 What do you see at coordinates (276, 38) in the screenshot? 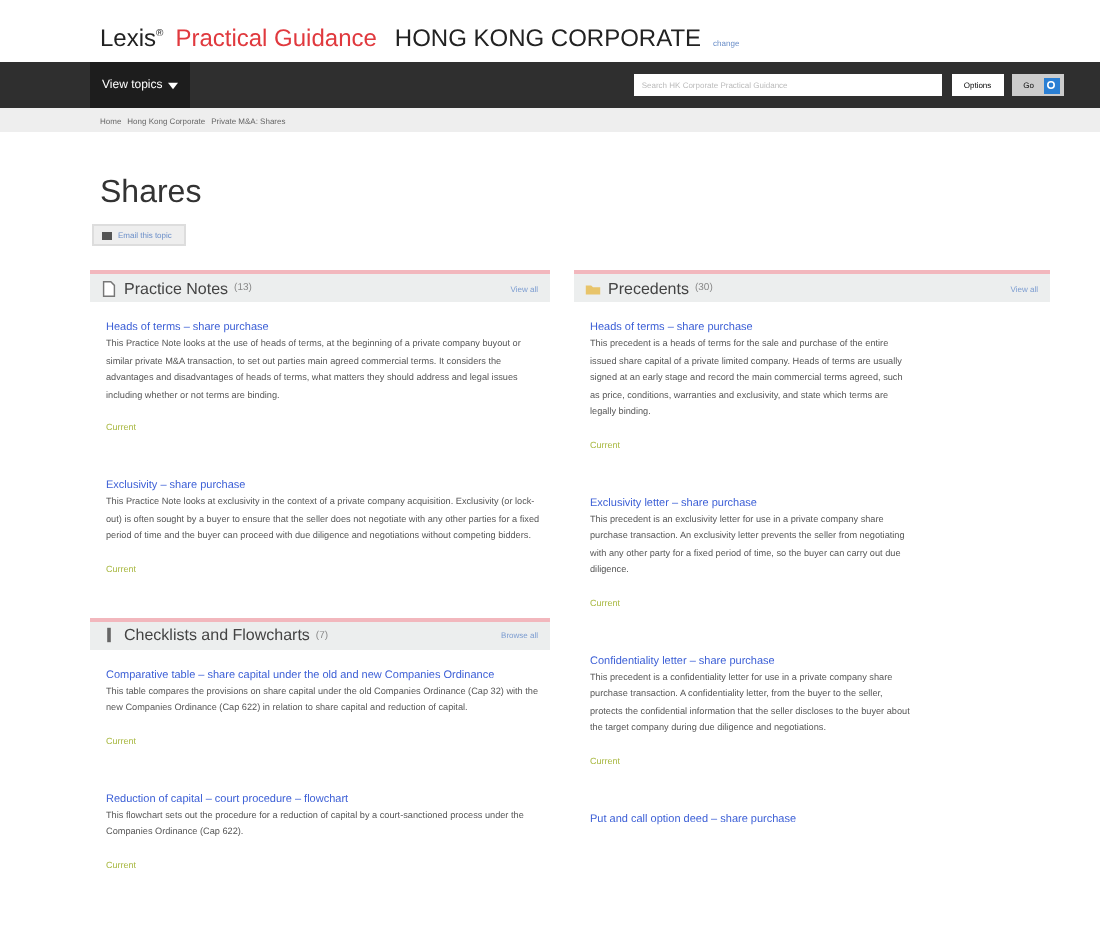
I see `product-name: Practical Guidance` at bounding box center [276, 38].